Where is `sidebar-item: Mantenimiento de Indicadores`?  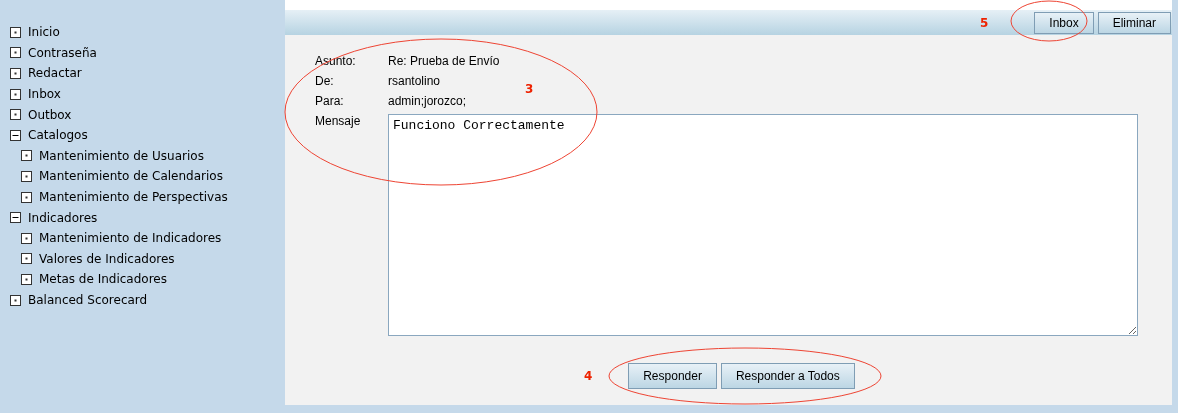 sidebar-item: Mantenimiento de Indicadores is located at coordinates (130, 238).